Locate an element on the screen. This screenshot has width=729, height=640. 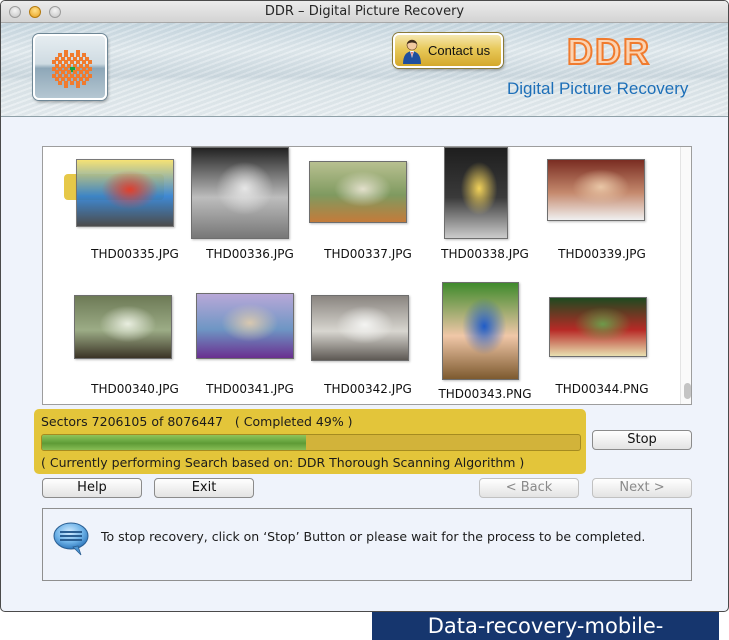
exit-button: Exit is located at coordinates (204, 488).